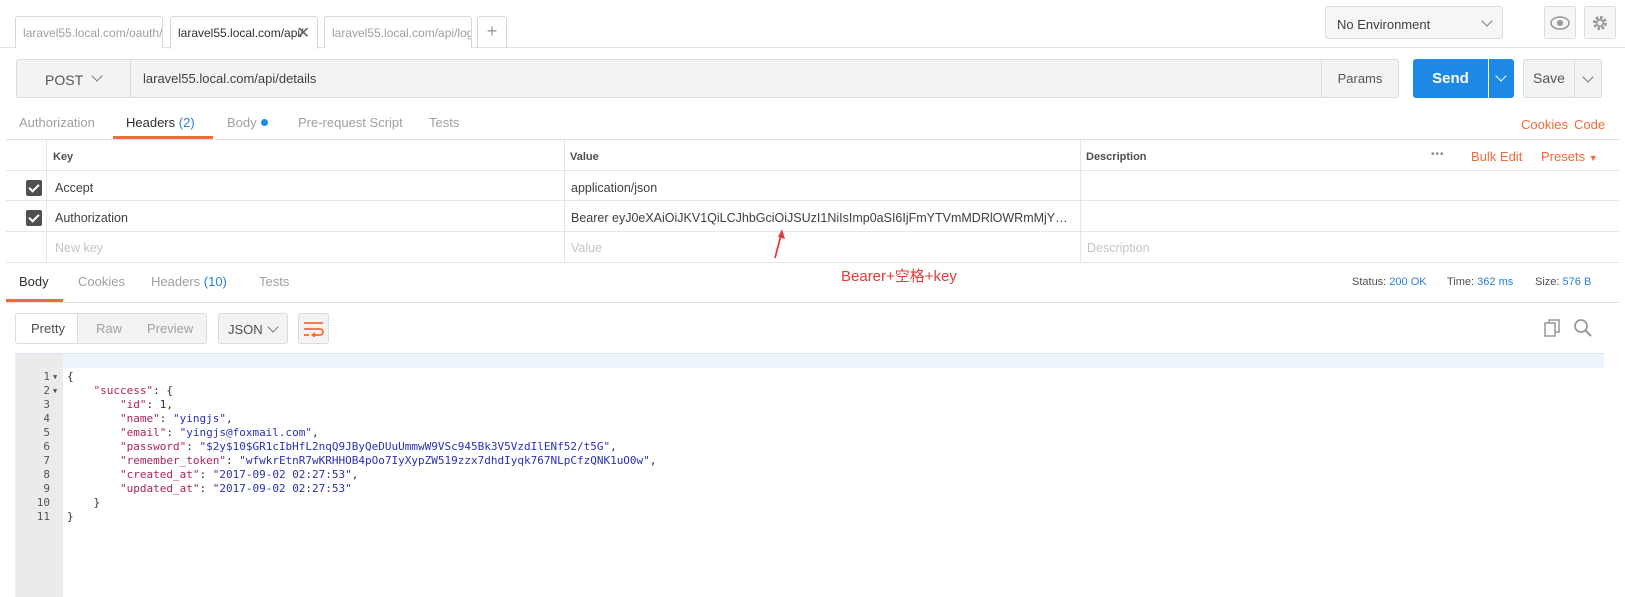  I want to click on more-options-icon: •••, so click(1438, 154).